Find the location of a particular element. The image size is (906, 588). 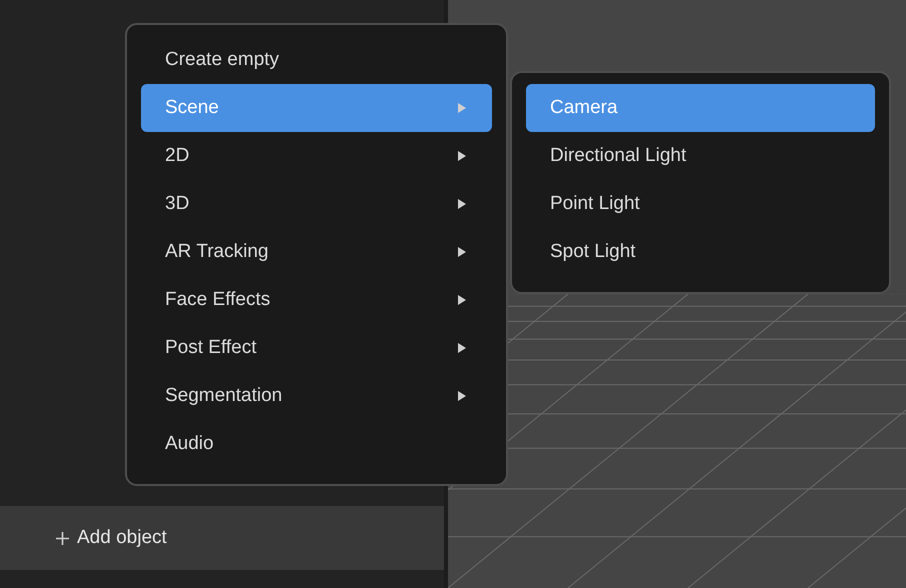

menu-item: Audio is located at coordinates (316, 444).